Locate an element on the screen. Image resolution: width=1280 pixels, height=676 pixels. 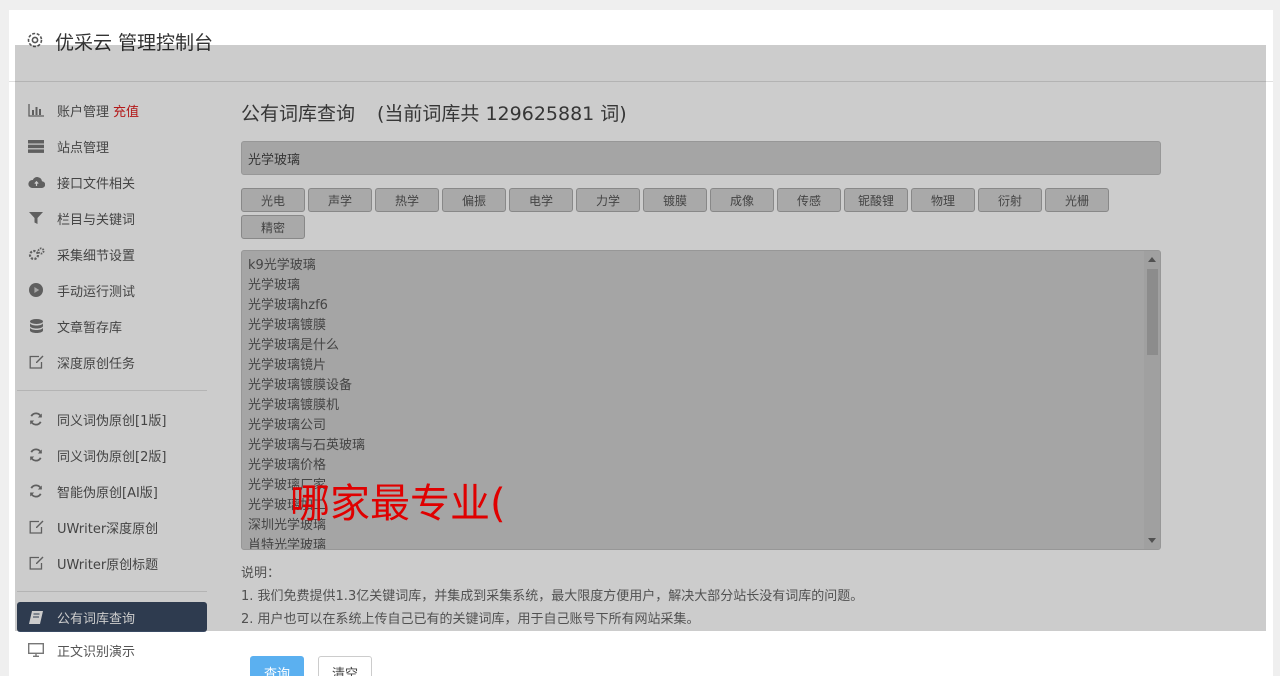
sidebar-item-label: 栏目与关键词 is located at coordinates (96, 220).